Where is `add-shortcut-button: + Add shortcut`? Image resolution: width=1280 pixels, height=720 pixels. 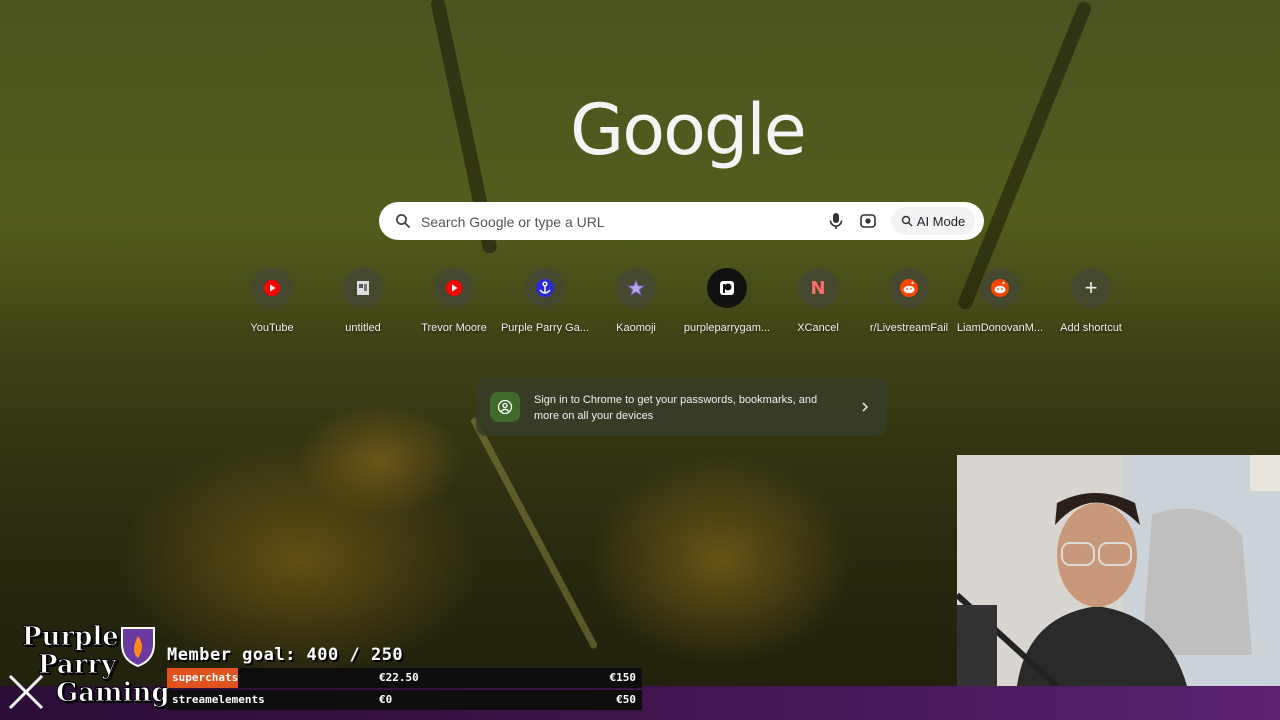 add-shortcut-button: + Add shortcut is located at coordinates (1091, 303).